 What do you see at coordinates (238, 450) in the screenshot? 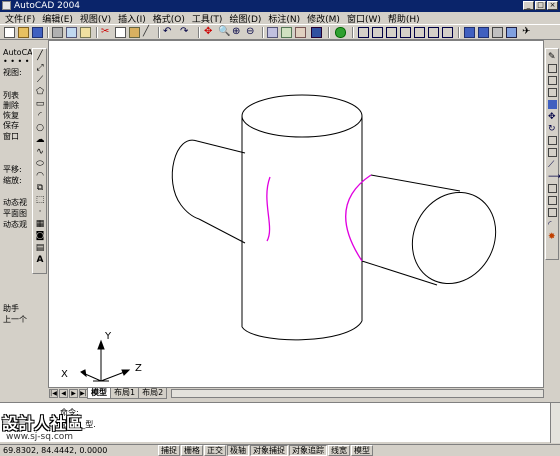
I see `polar-toggle: 极轴` at bounding box center [238, 450].